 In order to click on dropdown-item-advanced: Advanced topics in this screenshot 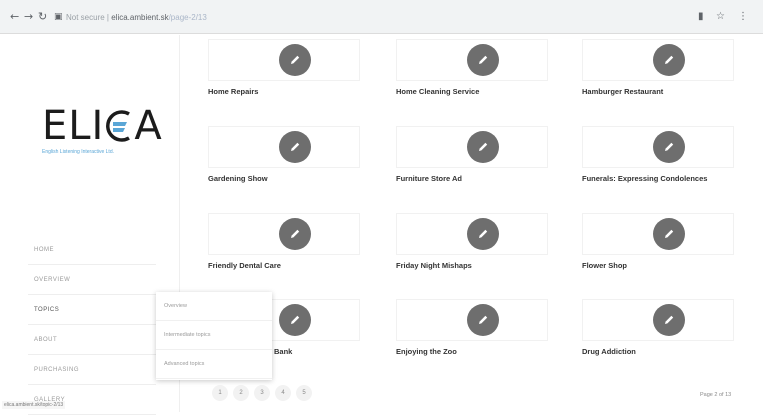, I will do `click(214, 364)`.